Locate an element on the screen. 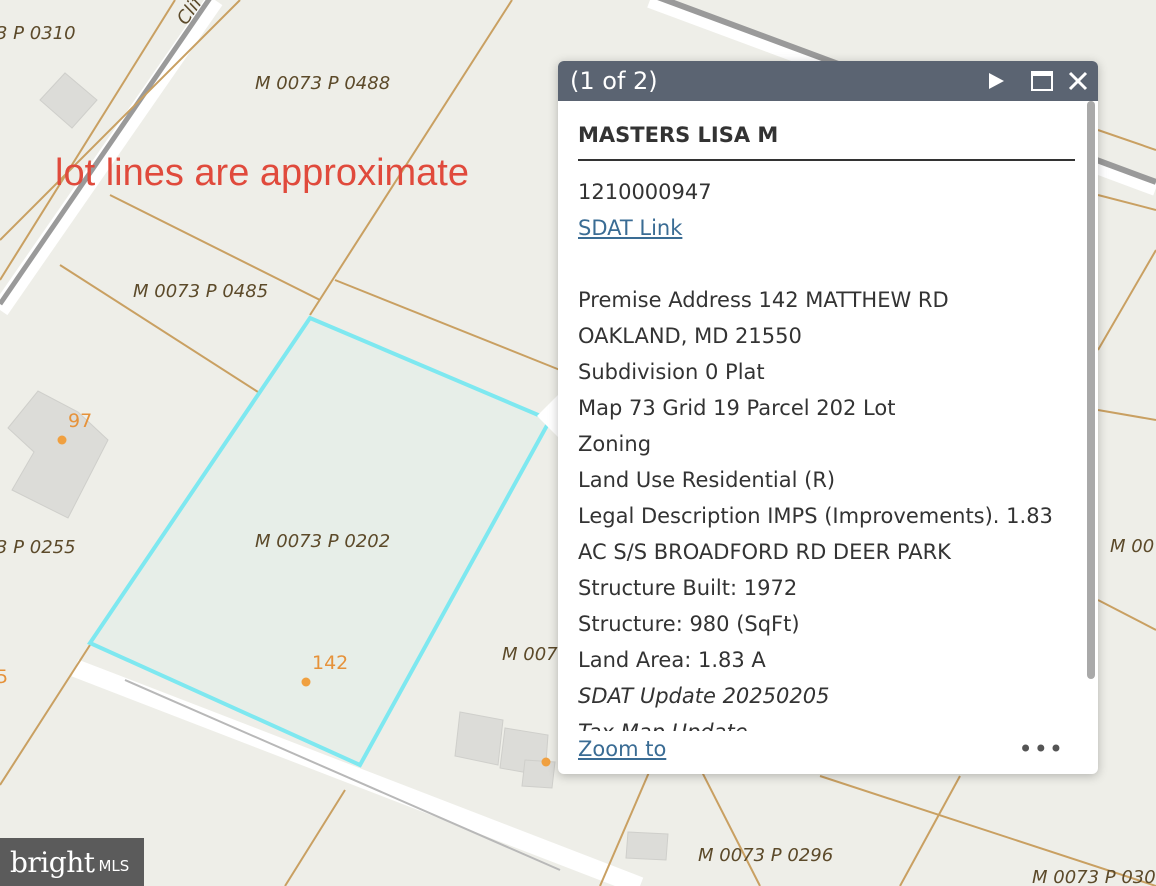 Image resolution: width=1156 pixels, height=886 pixels. maximize-icon is located at coordinates (1042, 81).